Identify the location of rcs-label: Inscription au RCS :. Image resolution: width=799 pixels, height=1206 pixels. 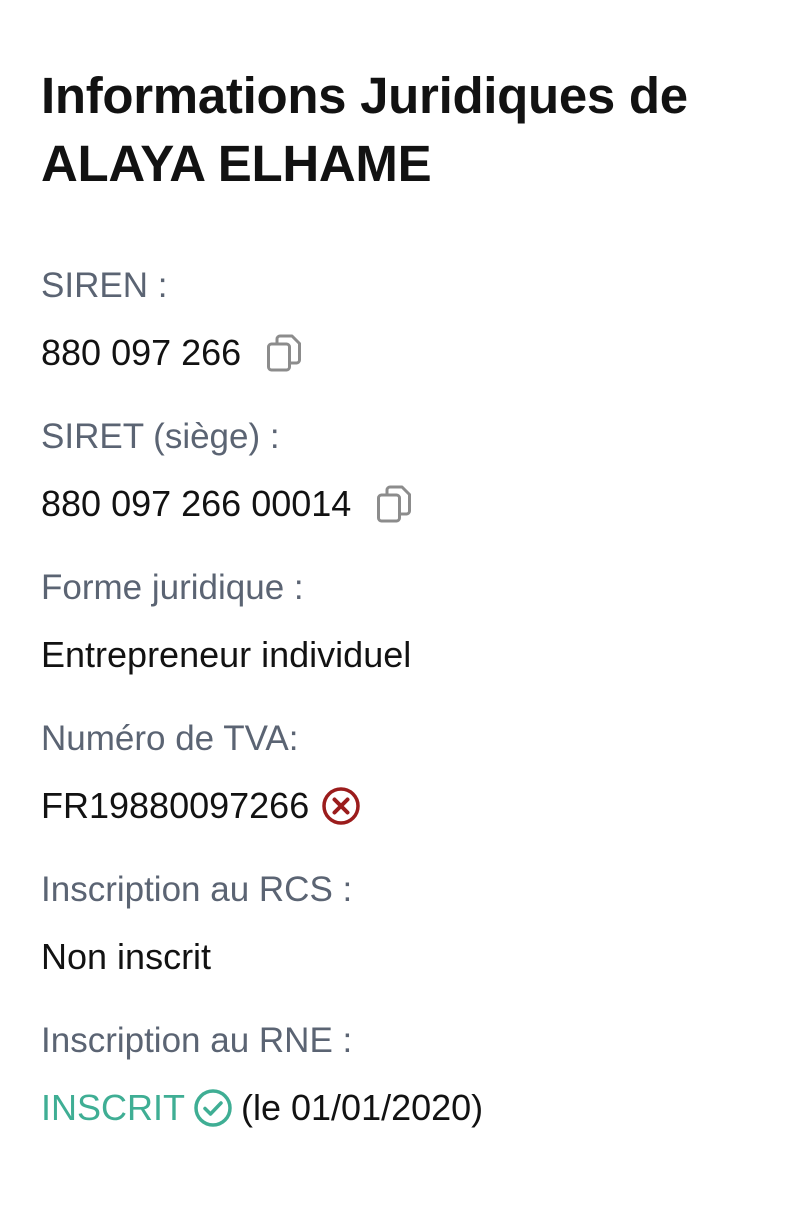
(197, 889).